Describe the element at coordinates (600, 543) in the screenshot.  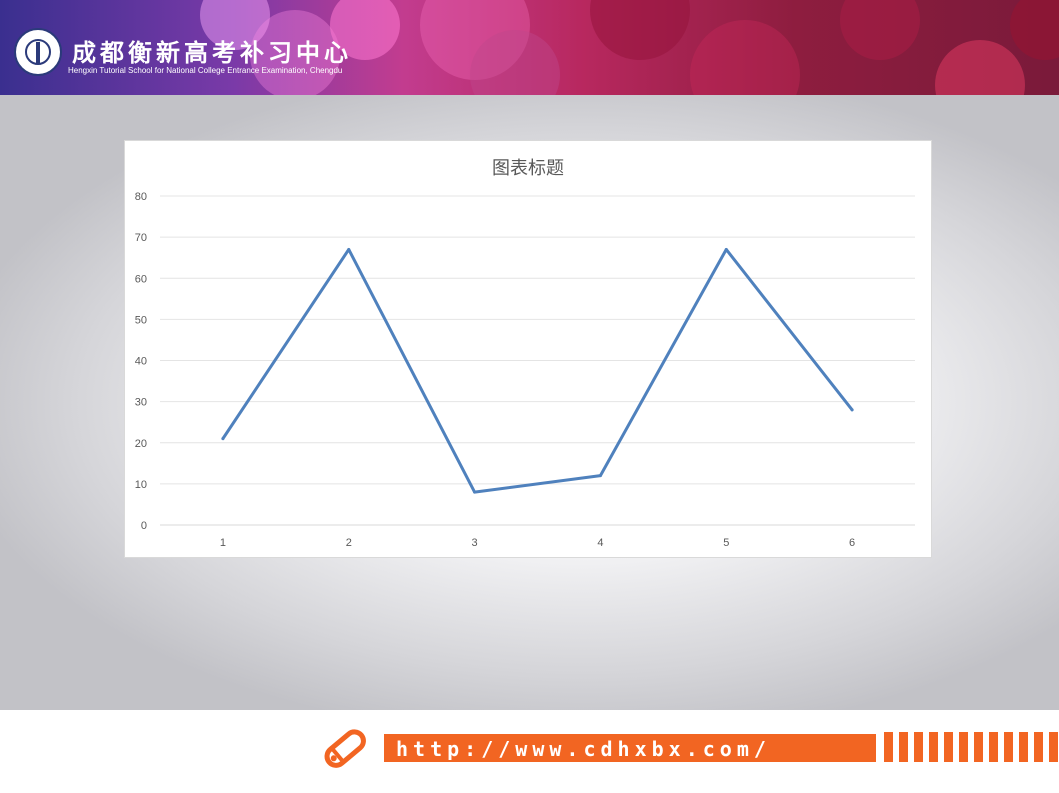
I see `x-tick-label: 4` at that location.